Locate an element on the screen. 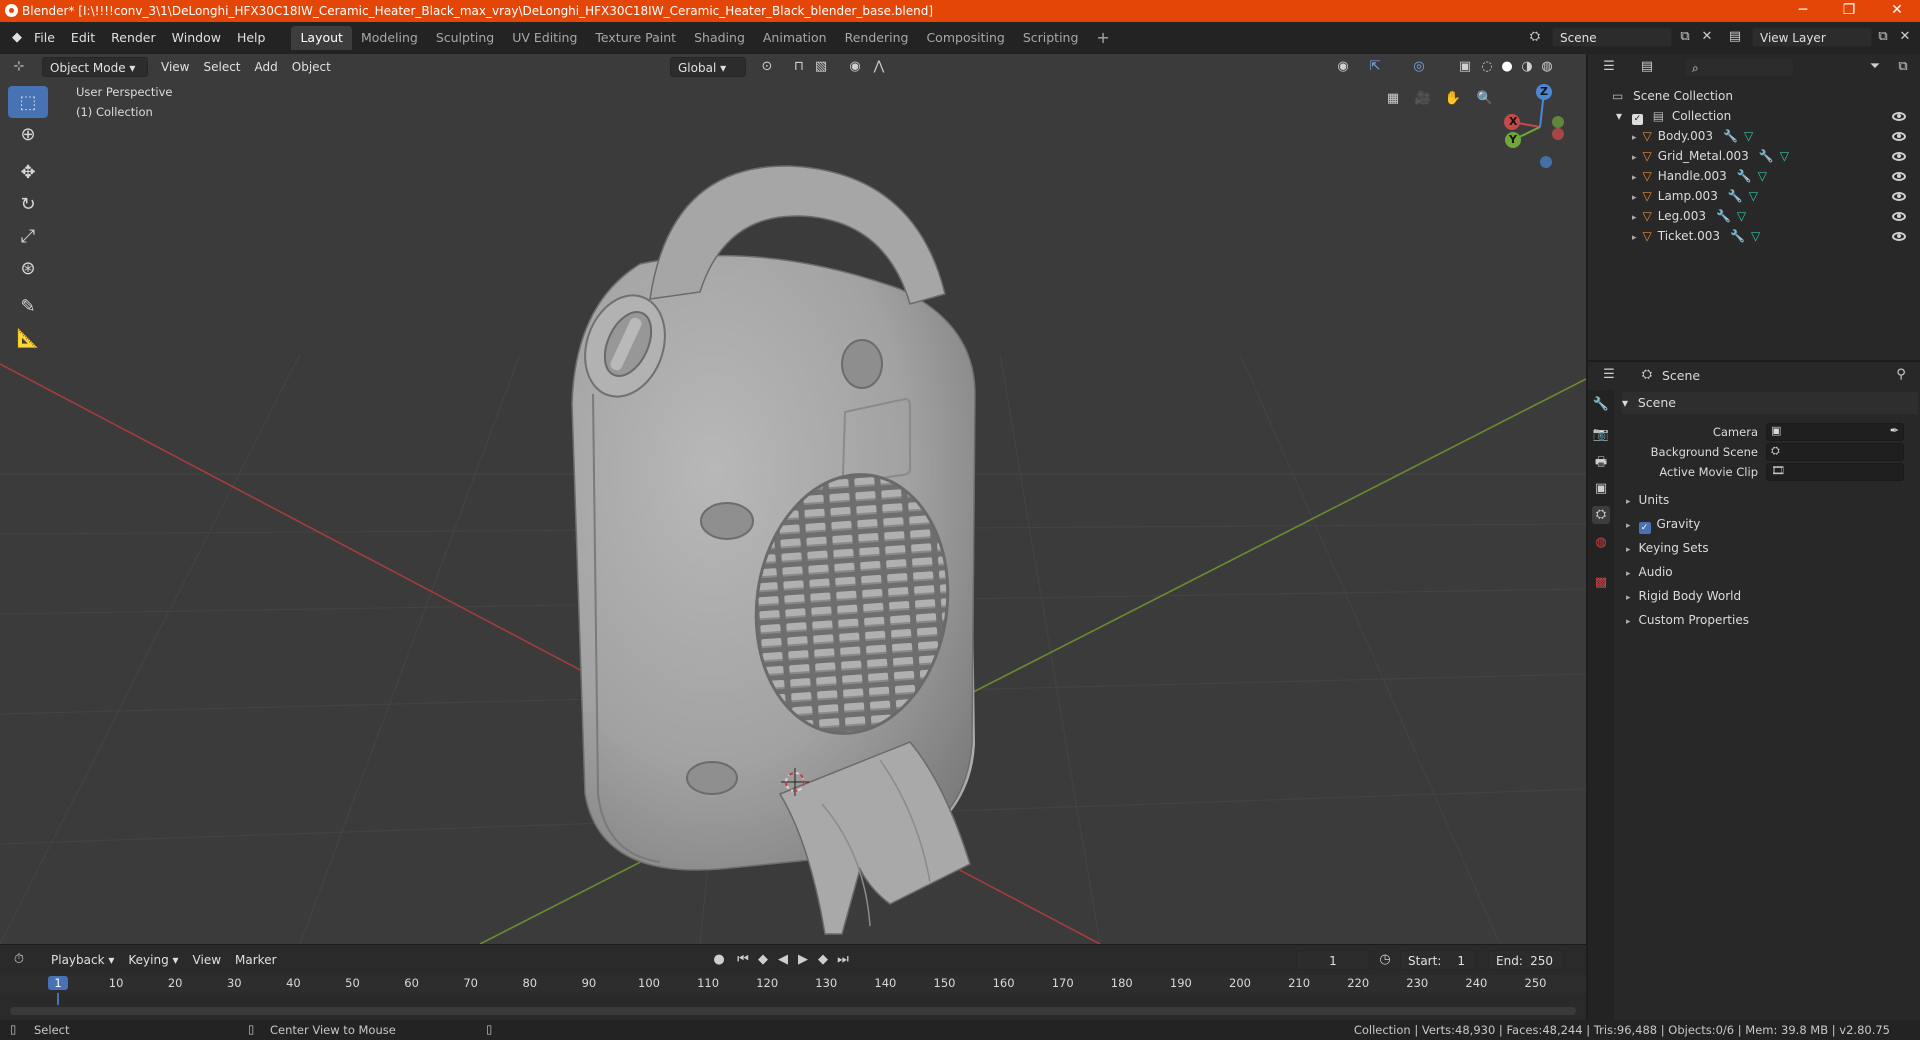 This screenshot has height=1040, width=1920. pivot-icon: ⊙ is located at coordinates (767, 67).